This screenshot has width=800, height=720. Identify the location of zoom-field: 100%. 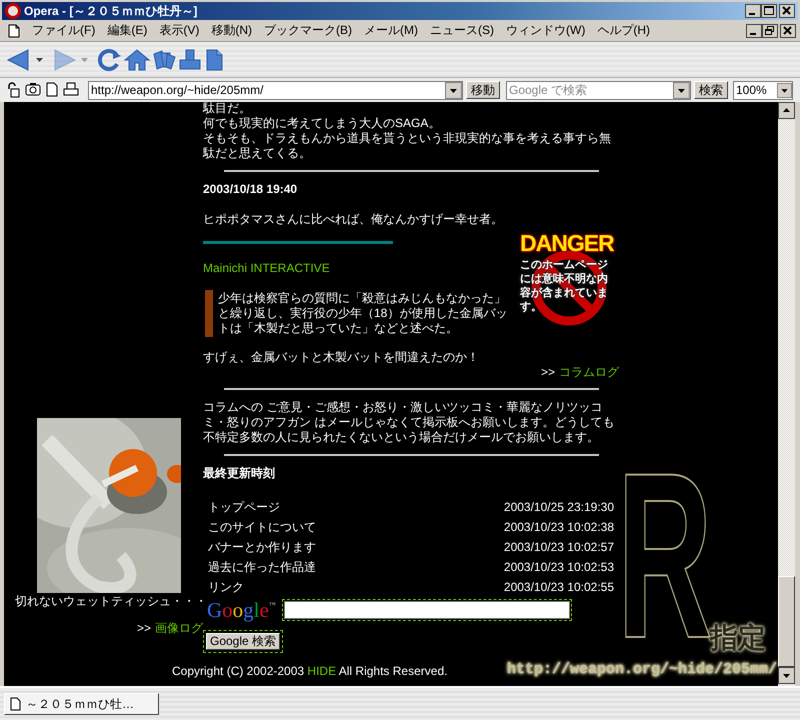
(763, 90).